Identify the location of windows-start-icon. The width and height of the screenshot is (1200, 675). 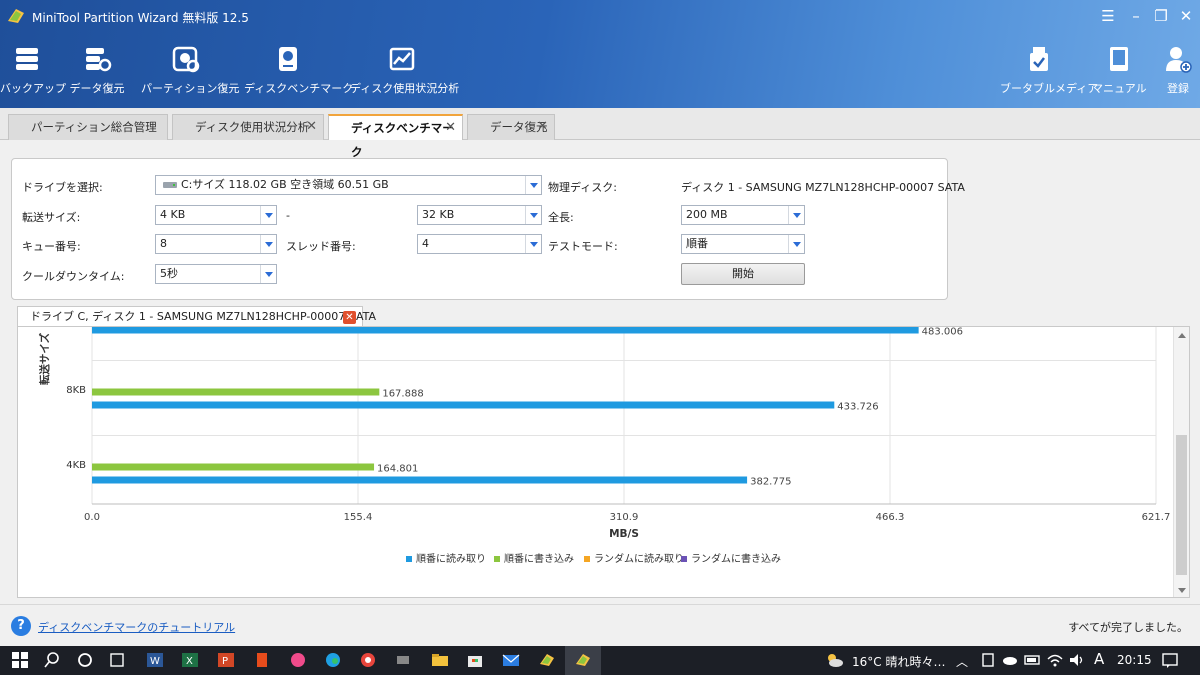
(20, 660).